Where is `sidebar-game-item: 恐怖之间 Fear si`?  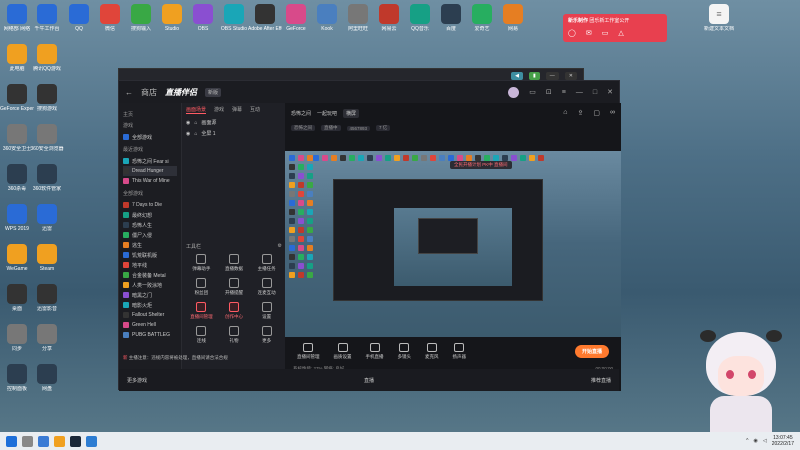 sidebar-game-item: 恐怖之间 Fear si is located at coordinates (150, 161).